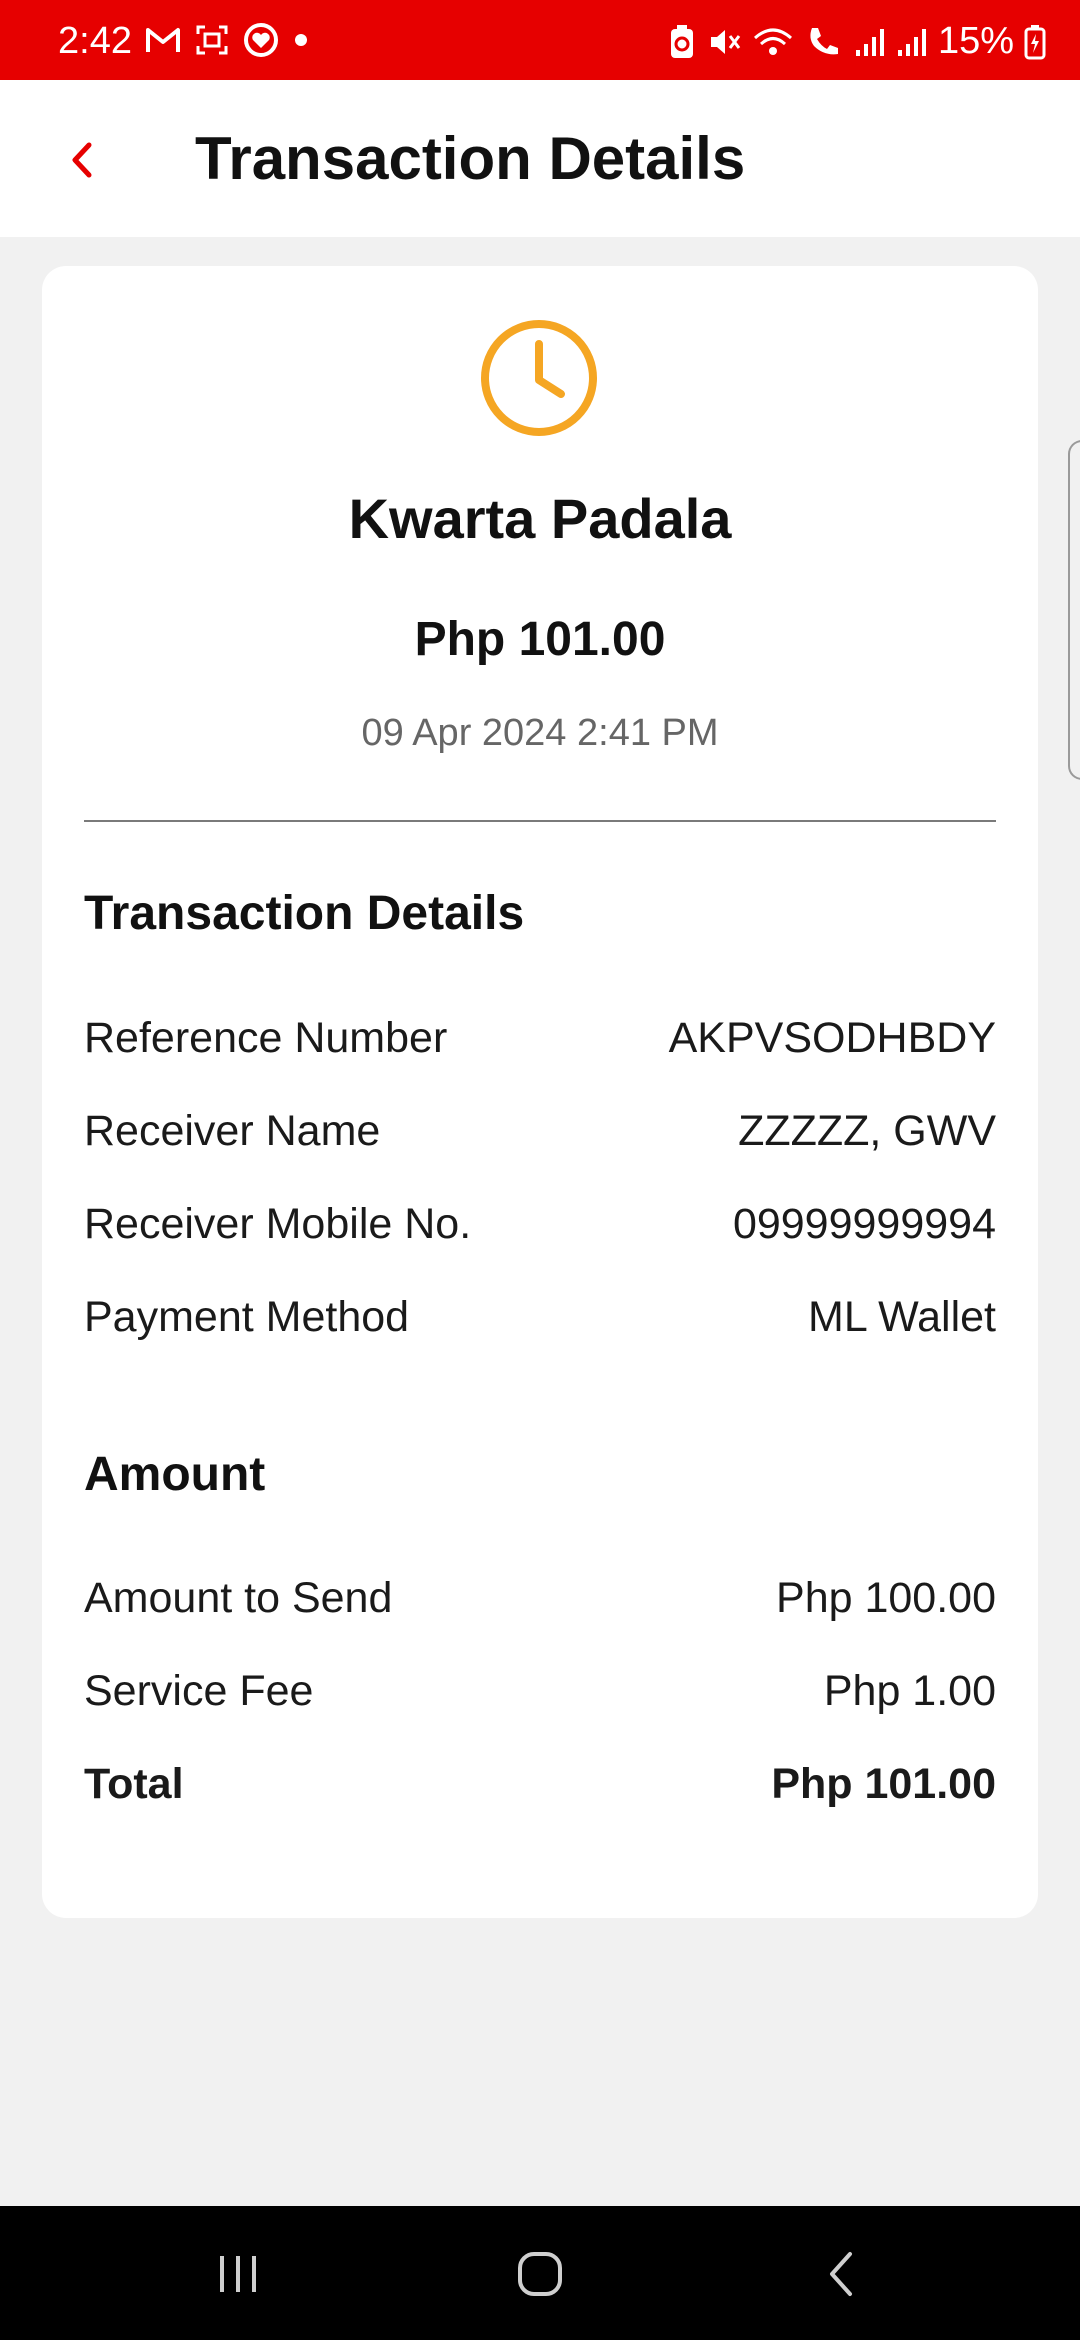  I want to click on status-system-icons: 15%, so click(857, 41).